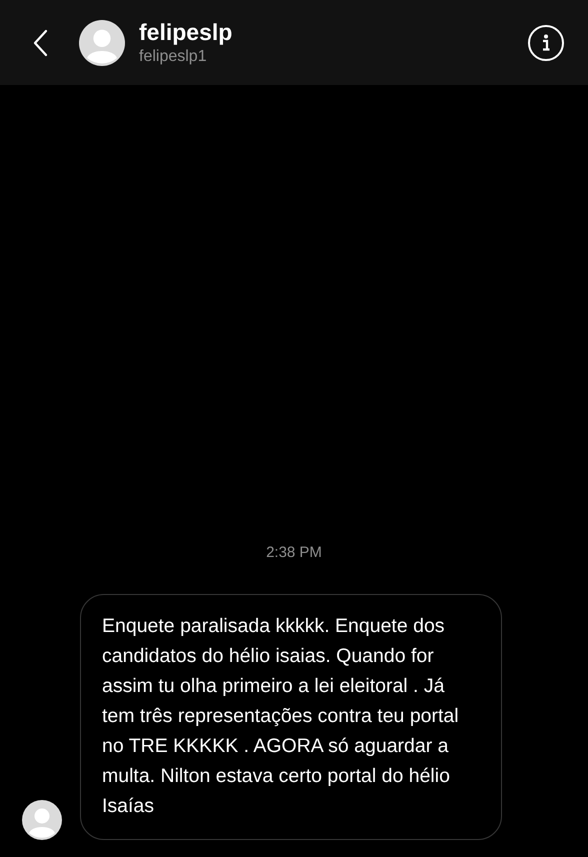 This screenshot has height=857, width=588. I want to click on message-timestamp: 2:38 PM, so click(294, 552).